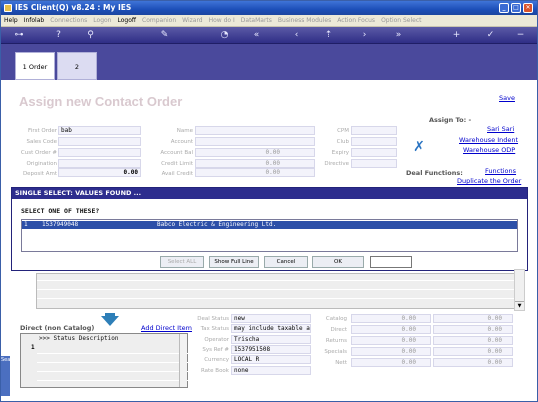 This screenshot has width=538, height=402. What do you see at coordinates (256, 21) in the screenshot?
I see `menu-datamarts: DataMarts` at bounding box center [256, 21].